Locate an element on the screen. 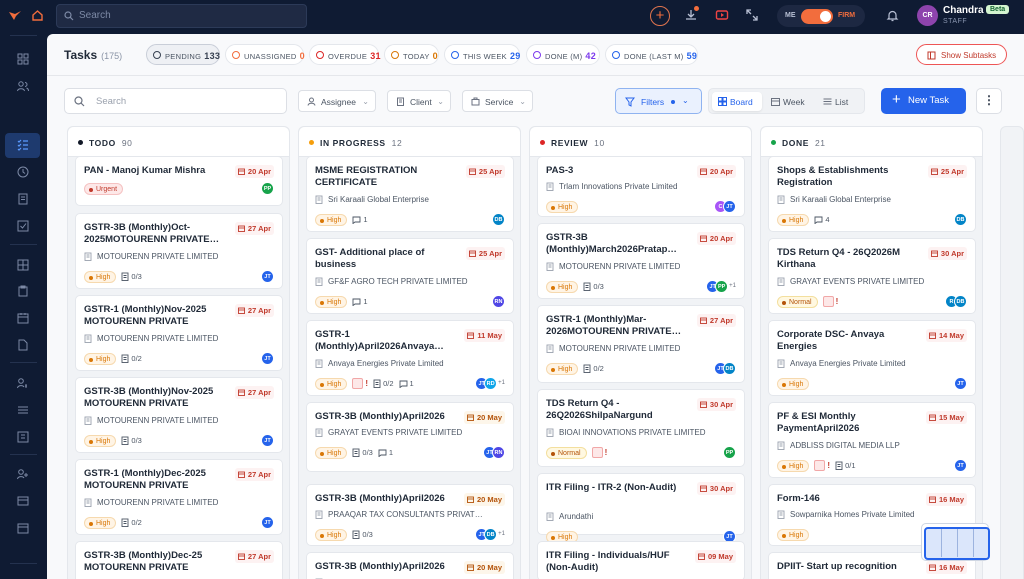 The image size is (1024, 579). task-title: Shops & Establishments Registration is located at coordinates (848, 177).